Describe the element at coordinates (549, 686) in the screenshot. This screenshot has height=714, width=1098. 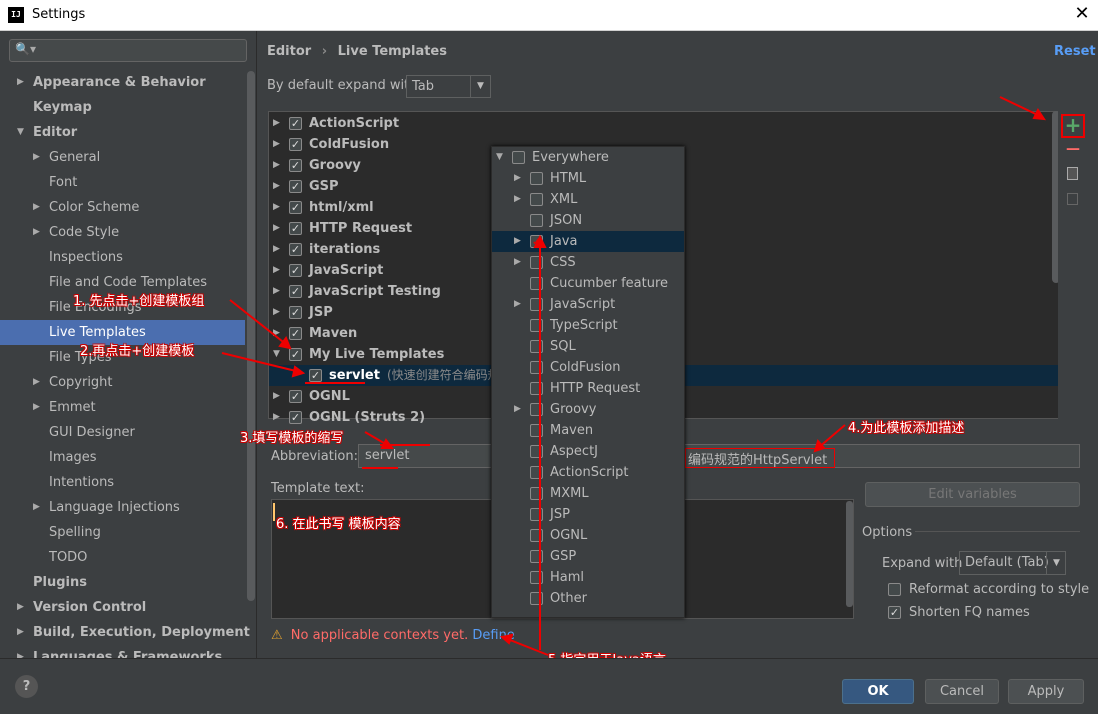
I see `dialog-footer: ? OK Cancel Apply` at that location.